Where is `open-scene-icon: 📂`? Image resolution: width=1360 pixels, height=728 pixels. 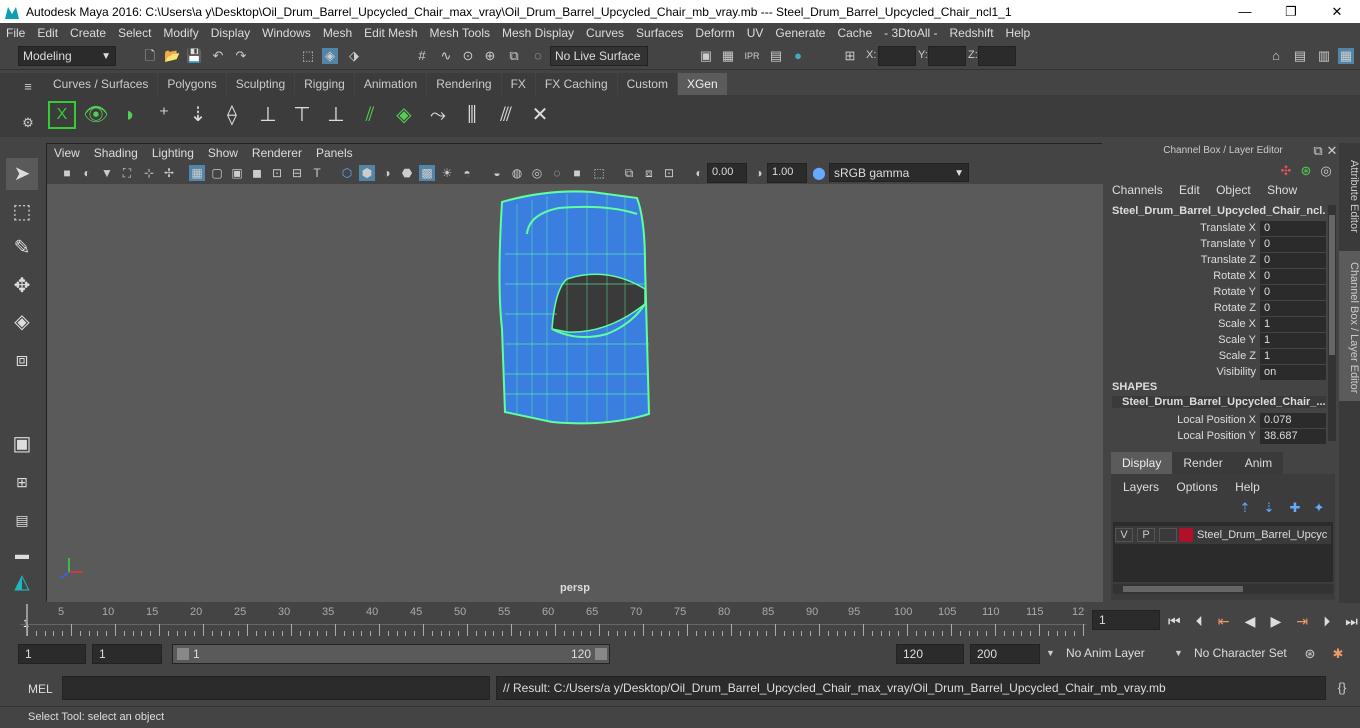 open-scene-icon: 📂 is located at coordinates (172, 56).